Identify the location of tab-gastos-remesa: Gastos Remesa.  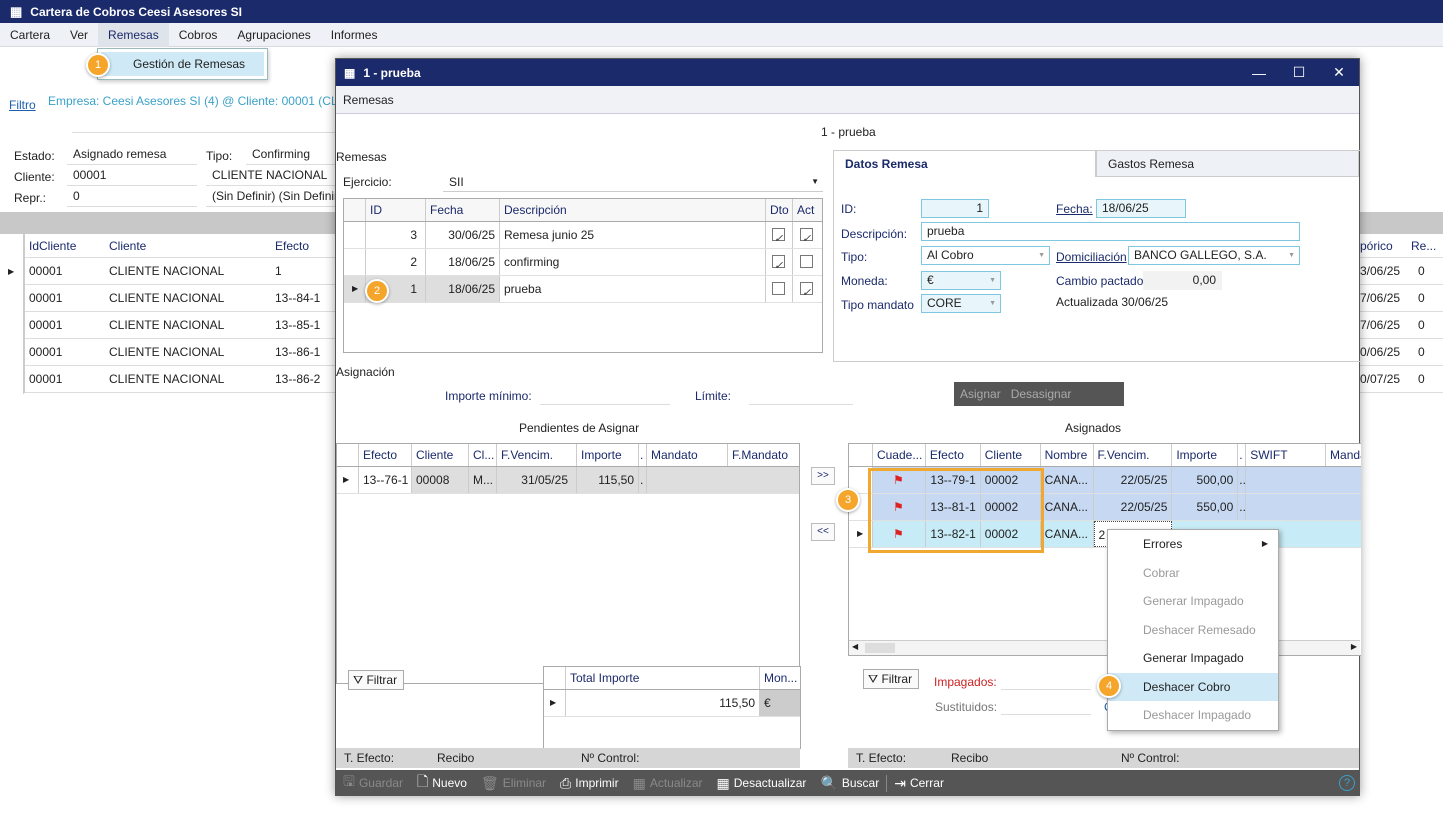
(1227, 163).